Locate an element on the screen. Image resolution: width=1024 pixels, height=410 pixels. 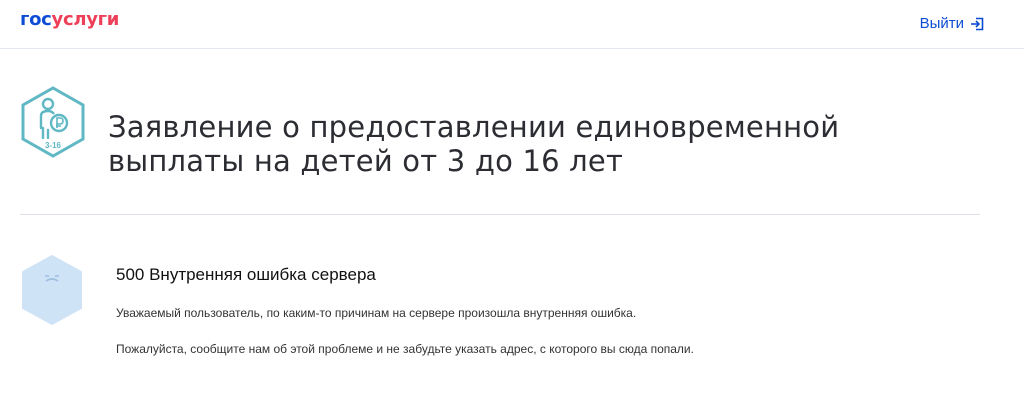
logout-icon is located at coordinates (977, 23).